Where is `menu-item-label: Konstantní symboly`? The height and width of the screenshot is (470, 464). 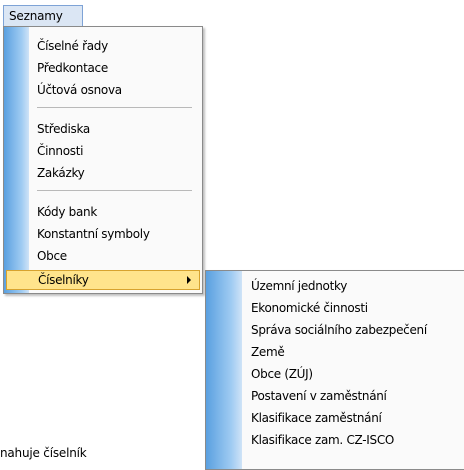
menu-item-label: Konstantní symboly is located at coordinates (93, 234).